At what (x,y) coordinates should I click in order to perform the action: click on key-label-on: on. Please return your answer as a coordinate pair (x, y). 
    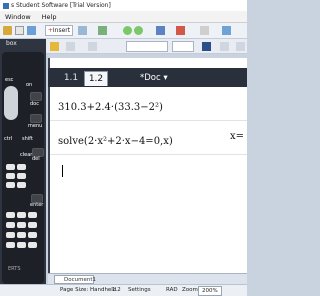
    Looking at the image, I should click on (29, 85).